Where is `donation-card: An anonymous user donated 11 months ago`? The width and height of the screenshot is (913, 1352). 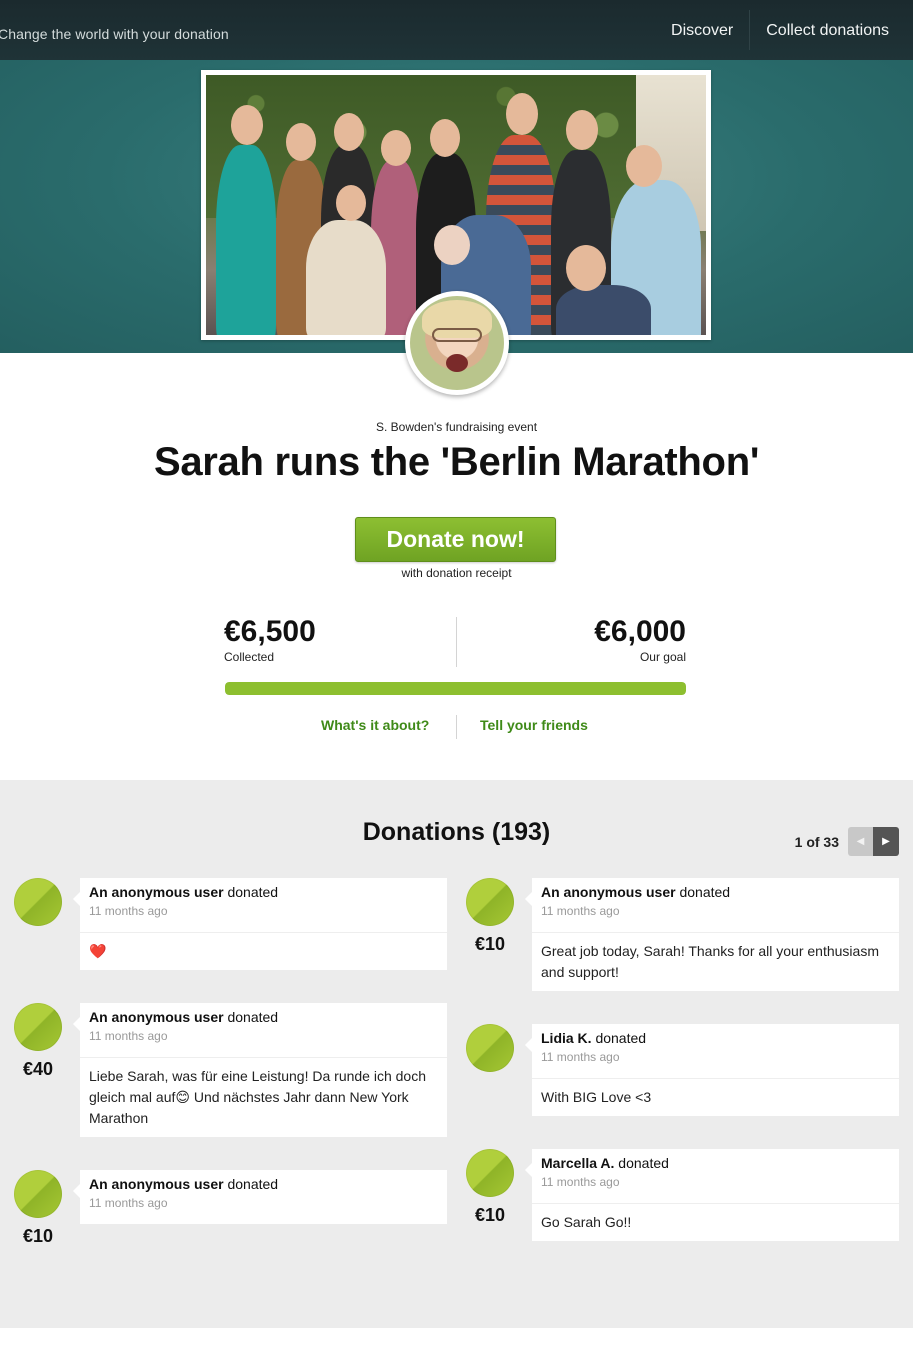
donation-card: An anonymous user donated 11 months ago is located at coordinates (260, 1197).